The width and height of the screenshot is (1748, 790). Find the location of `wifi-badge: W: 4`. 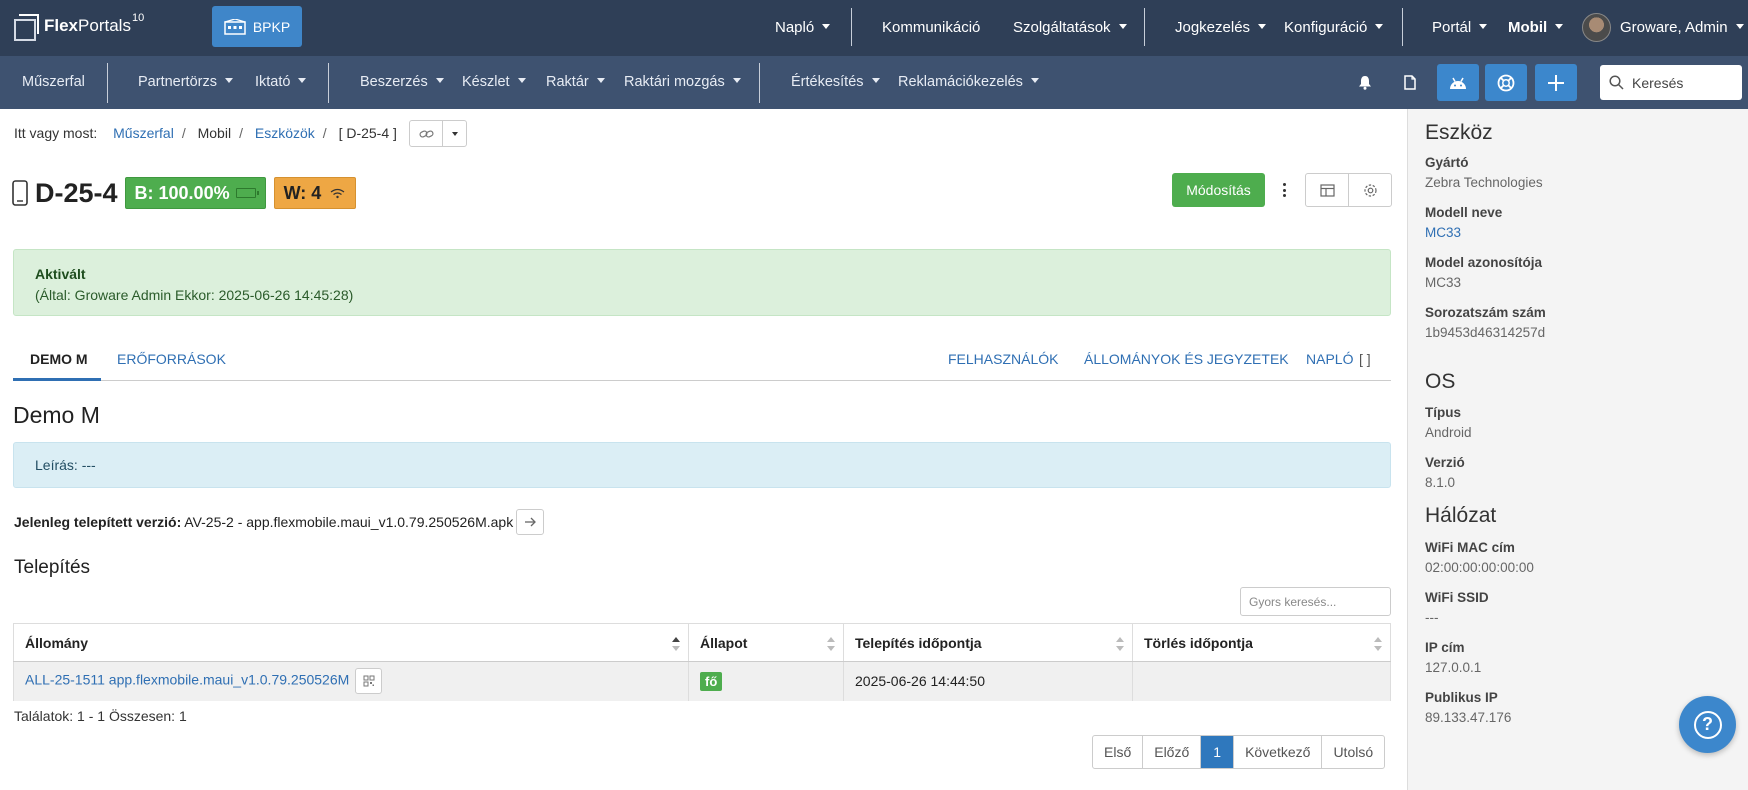

wifi-badge: W: 4 is located at coordinates (315, 193).